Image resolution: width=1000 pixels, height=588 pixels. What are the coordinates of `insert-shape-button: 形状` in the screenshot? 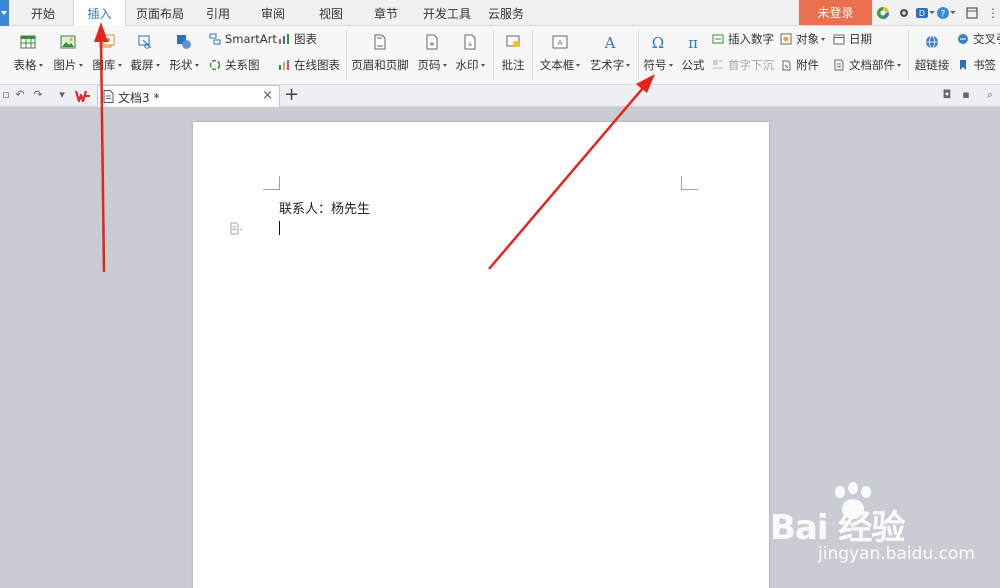 It's located at (184, 55).